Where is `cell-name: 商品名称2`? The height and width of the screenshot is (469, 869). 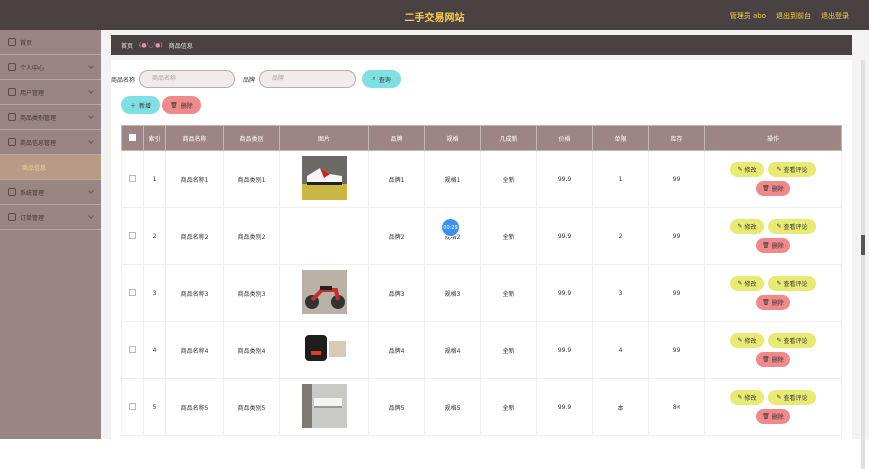
cell-name: 商品名称2 is located at coordinates (194, 236).